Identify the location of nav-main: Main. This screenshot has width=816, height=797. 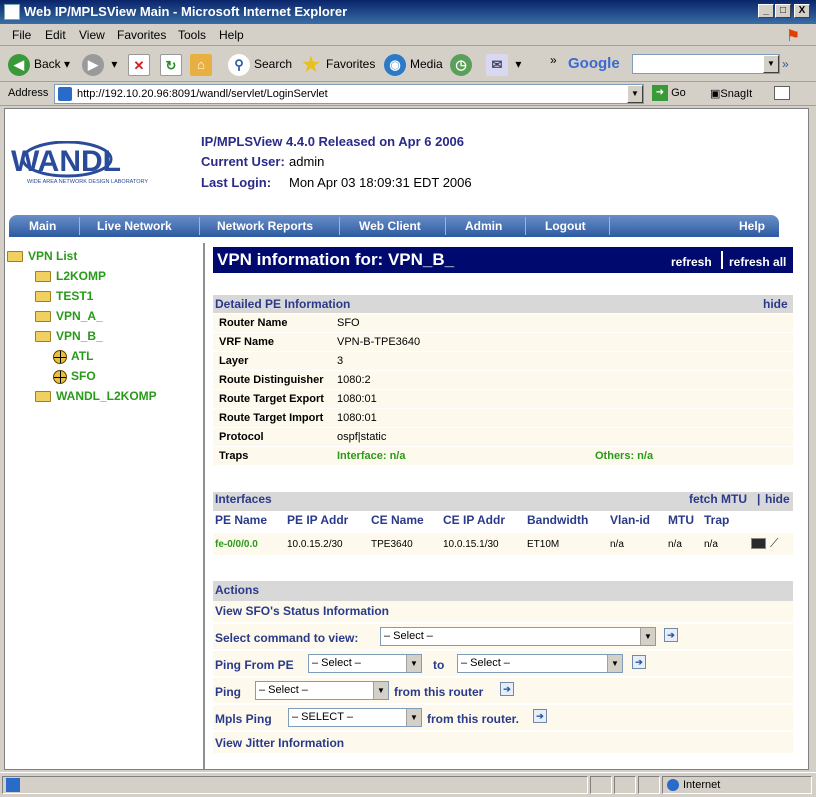
(42, 226).